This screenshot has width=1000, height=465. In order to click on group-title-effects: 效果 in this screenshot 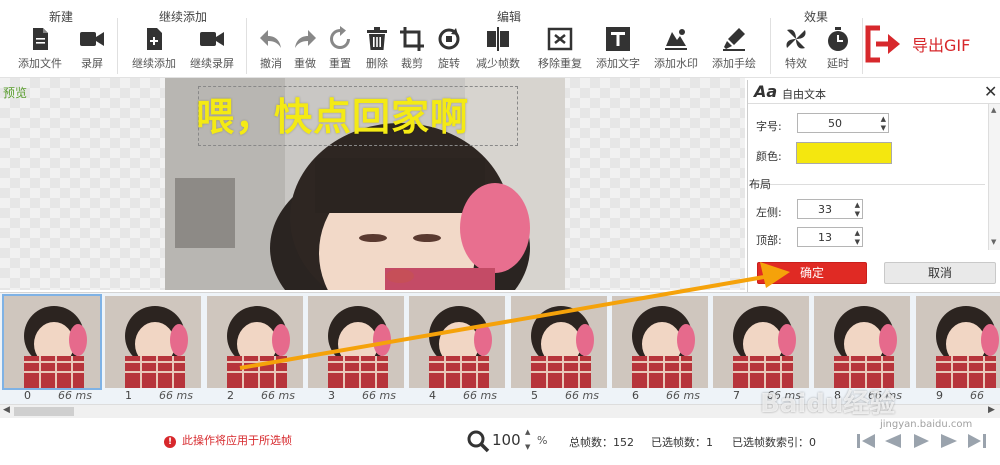, I will do `click(815, 17)`.